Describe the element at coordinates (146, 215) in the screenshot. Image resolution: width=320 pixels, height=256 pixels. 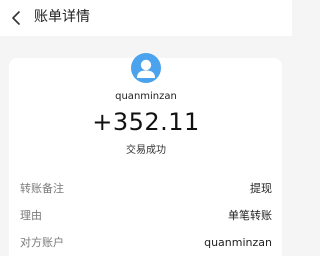
I see `detail-row-reason: 理由 单笔转账` at that location.